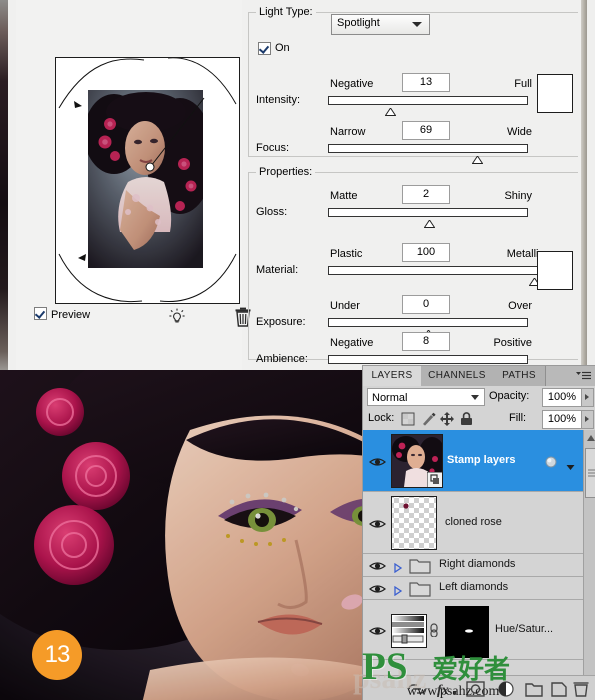 Image resolution: width=595 pixels, height=700 pixels. I want to click on slider-max-label-0: Full, so click(523, 84).